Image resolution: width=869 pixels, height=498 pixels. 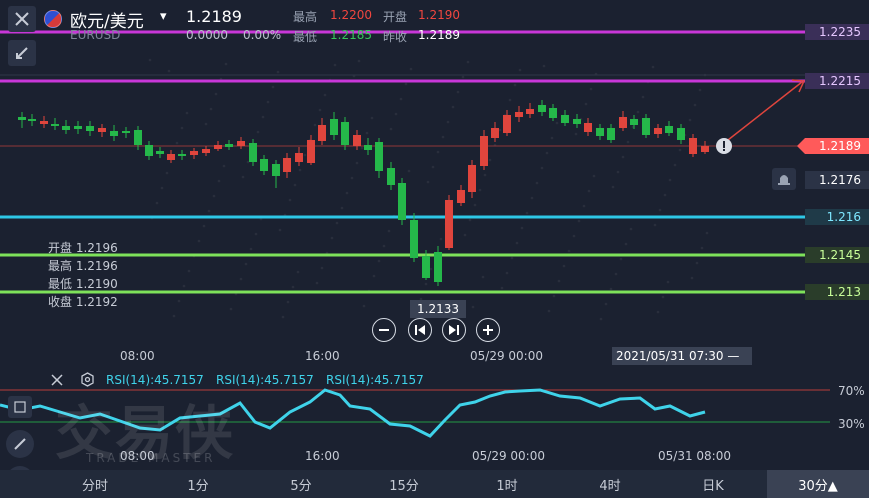 What do you see at coordinates (95, 35) in the screenshot?
I see `pair-code: EURUSD` at bounding box center [95, 35].